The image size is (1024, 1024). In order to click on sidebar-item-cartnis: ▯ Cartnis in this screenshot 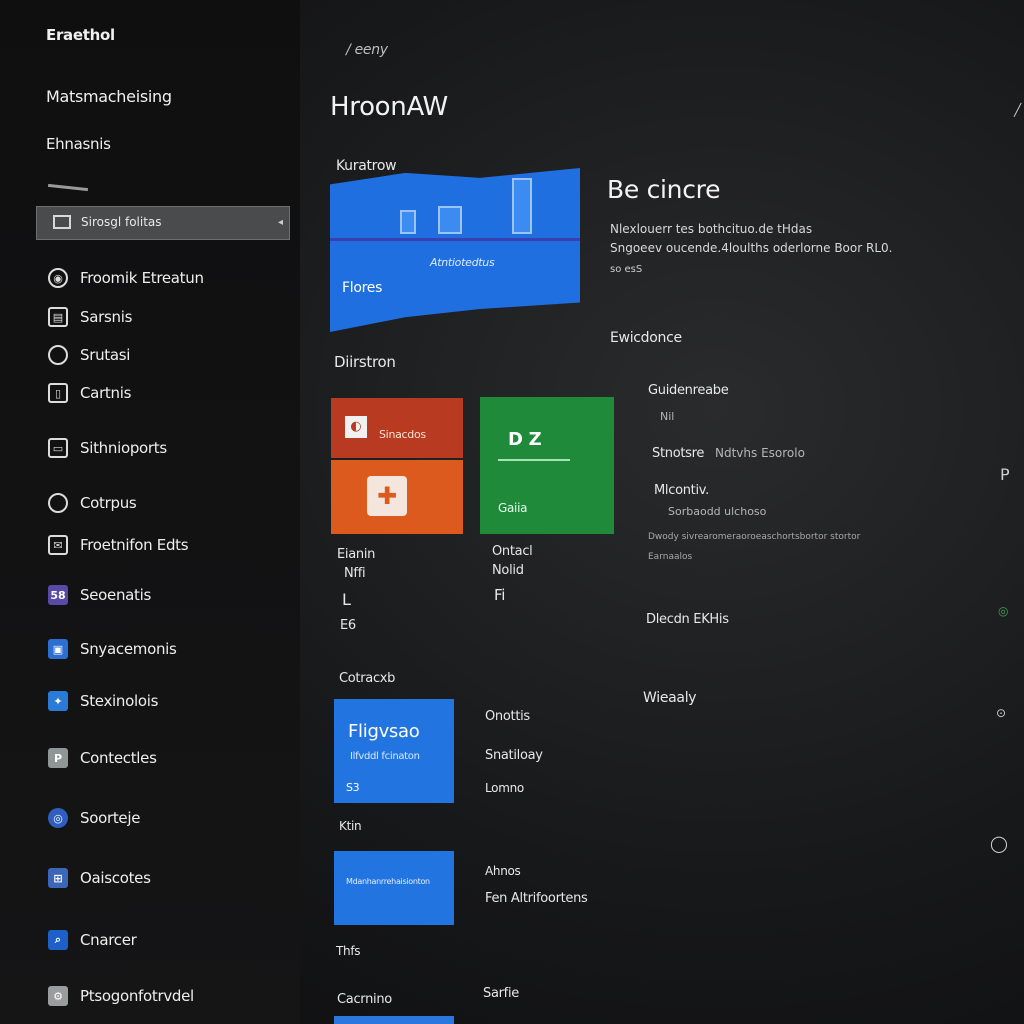, I will do `click(89, 393)`.